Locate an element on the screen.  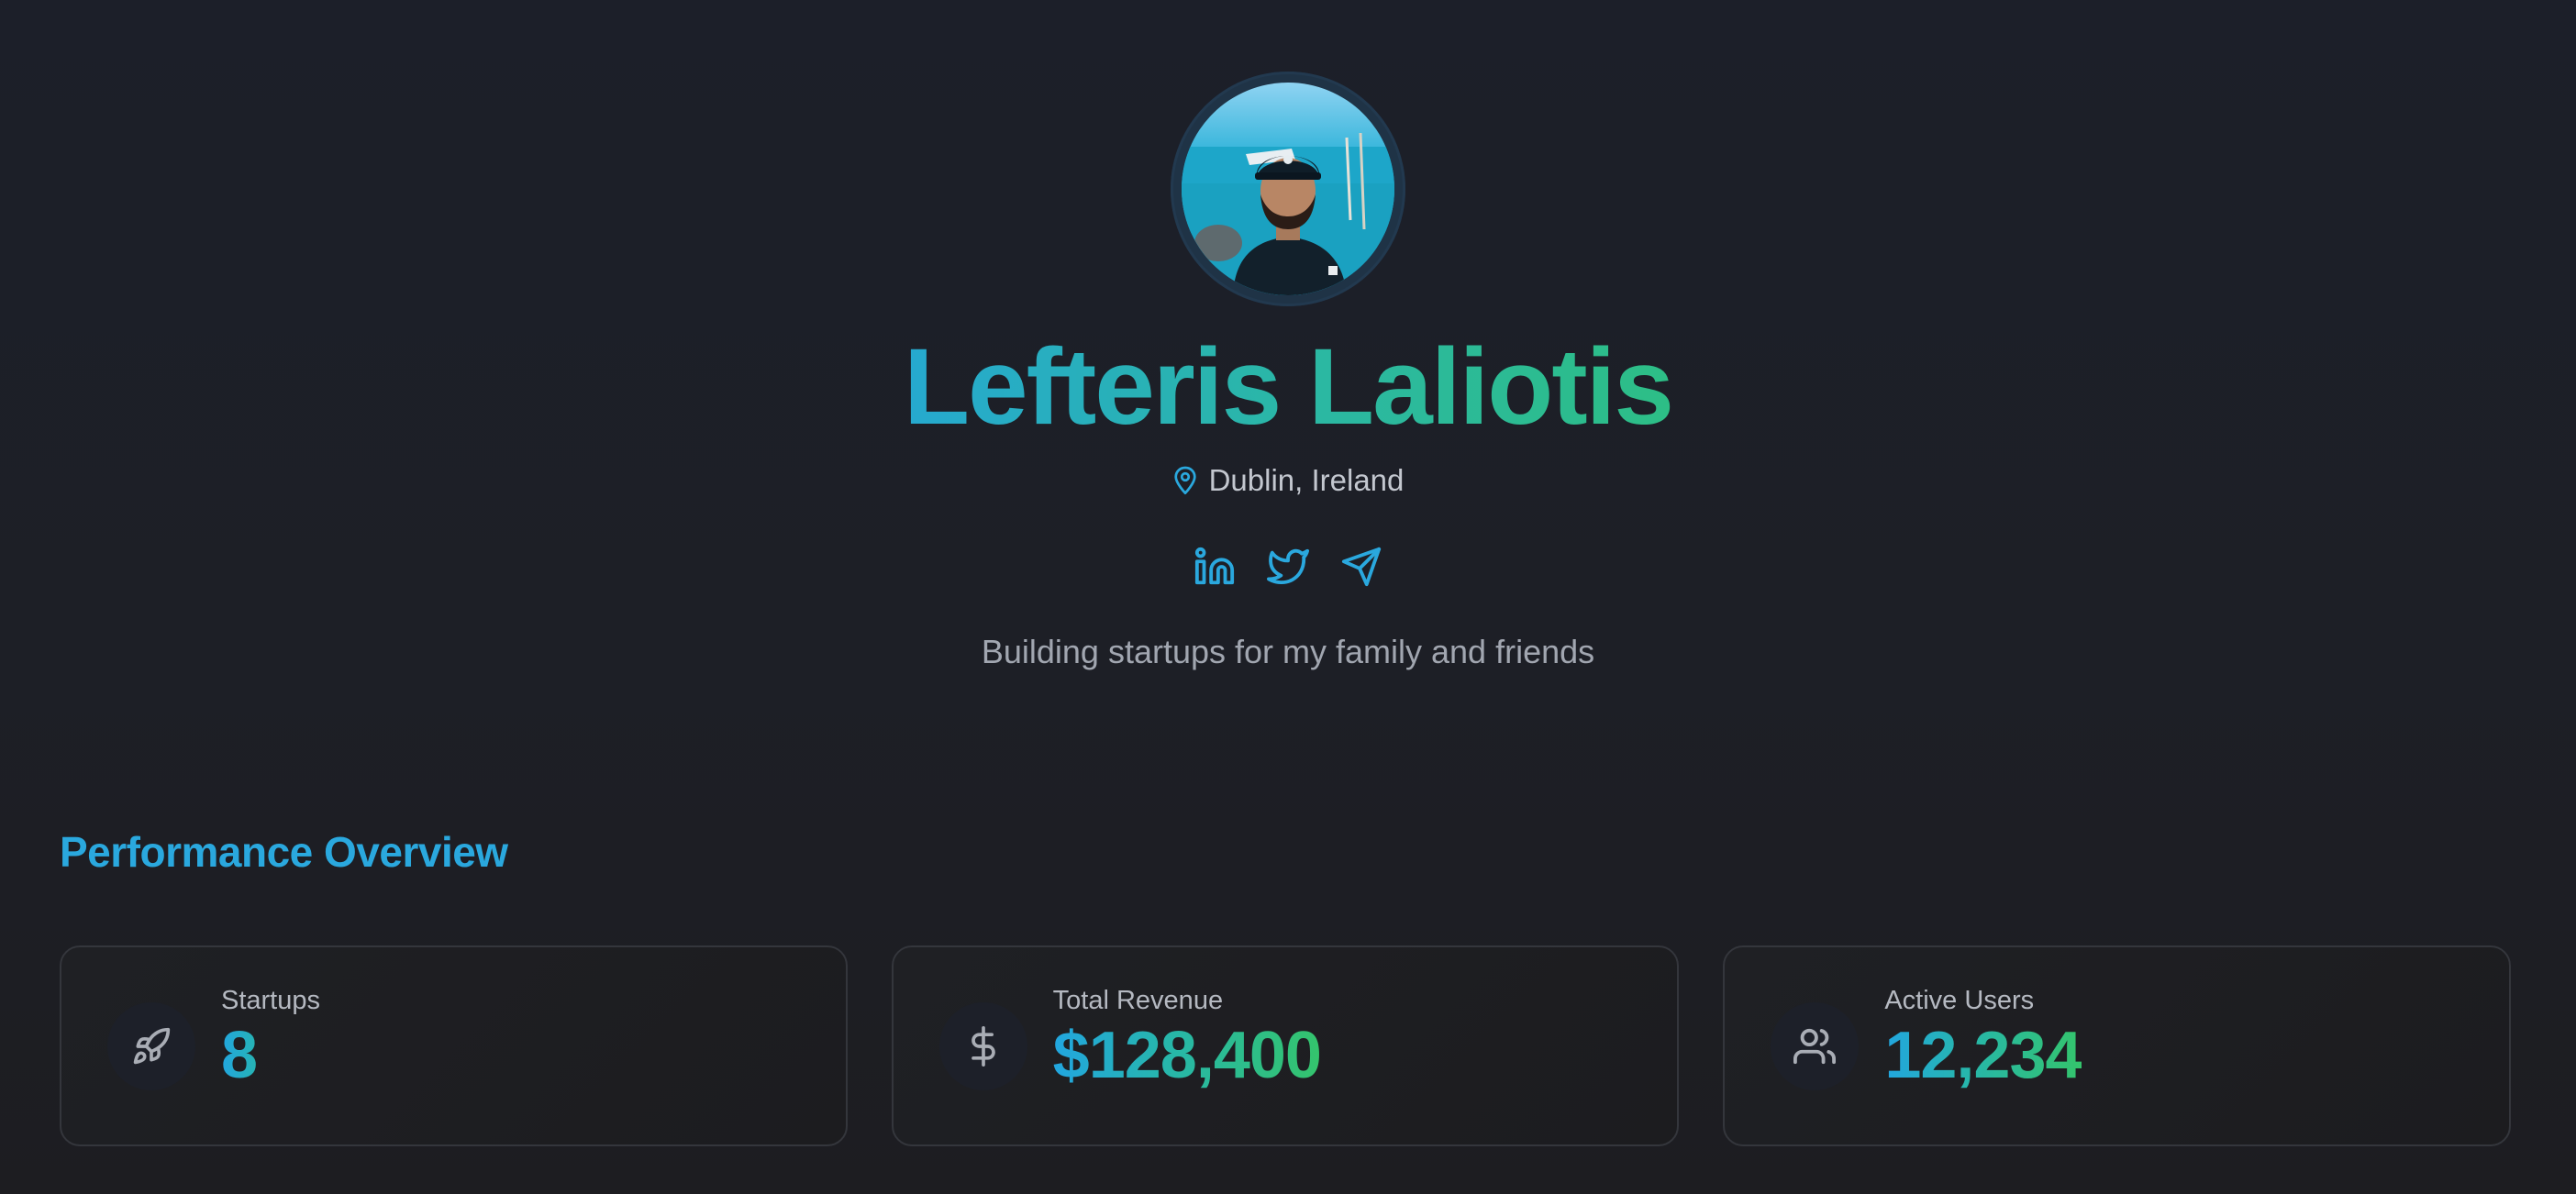
send-icon is located at coordinates (1361, 567).